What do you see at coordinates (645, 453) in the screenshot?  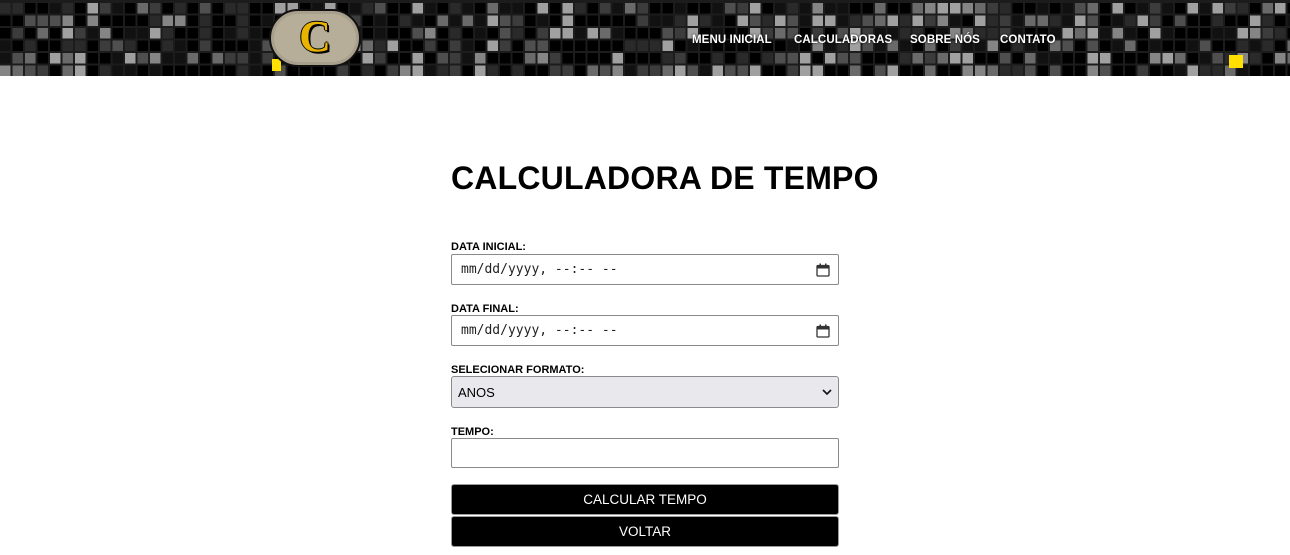 I see `time-output-field` at bounding box center [645, 453].